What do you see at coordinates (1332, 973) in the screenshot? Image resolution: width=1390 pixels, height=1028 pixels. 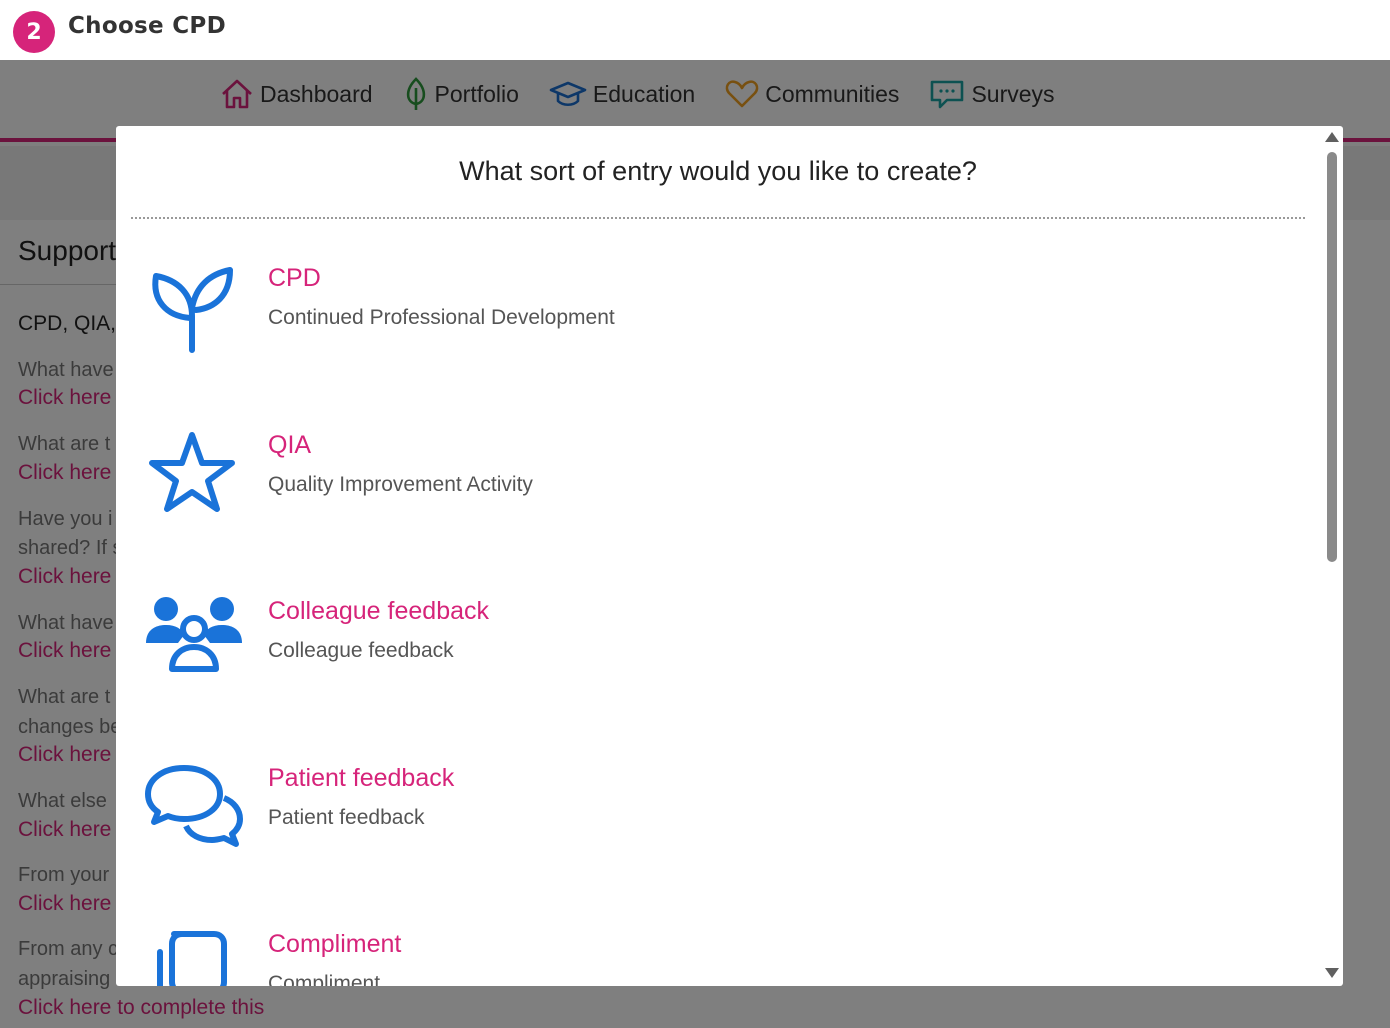 I see `scroll-down-icon` at bounding box center [1332, 973].